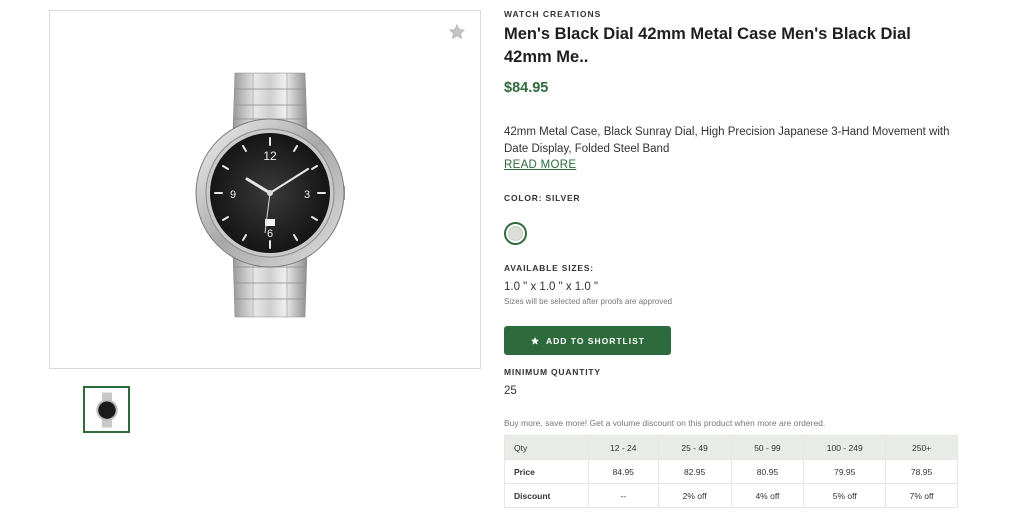  I want to click on product-thumbnail, so click(106, 409).